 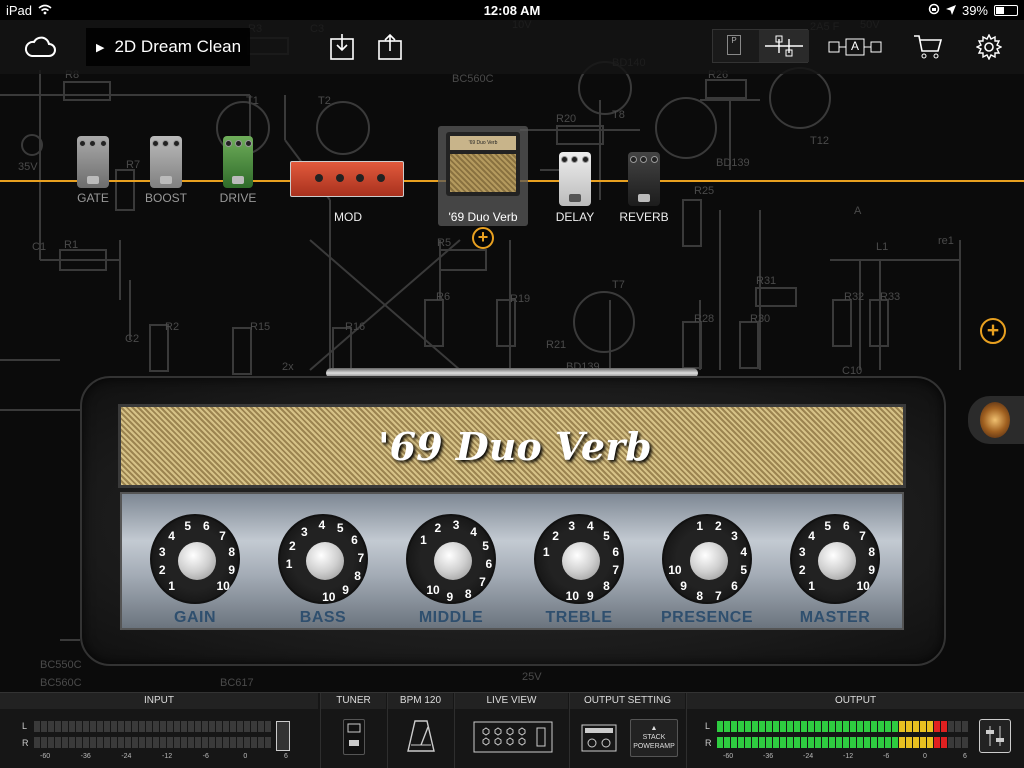 What do you see at coordinates (483, 238) in the screenshot?
I see `add-cab-button: +` at bounding box center [483, 238].